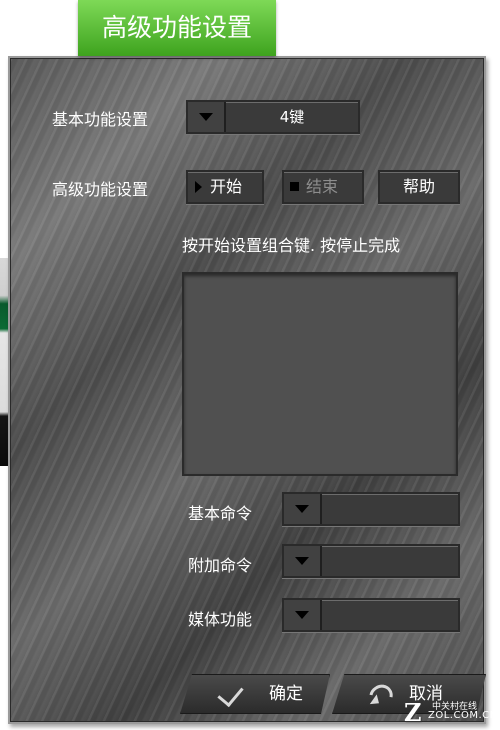  I want to click on dialog-title: 高级功能设置, so click(177, 28).